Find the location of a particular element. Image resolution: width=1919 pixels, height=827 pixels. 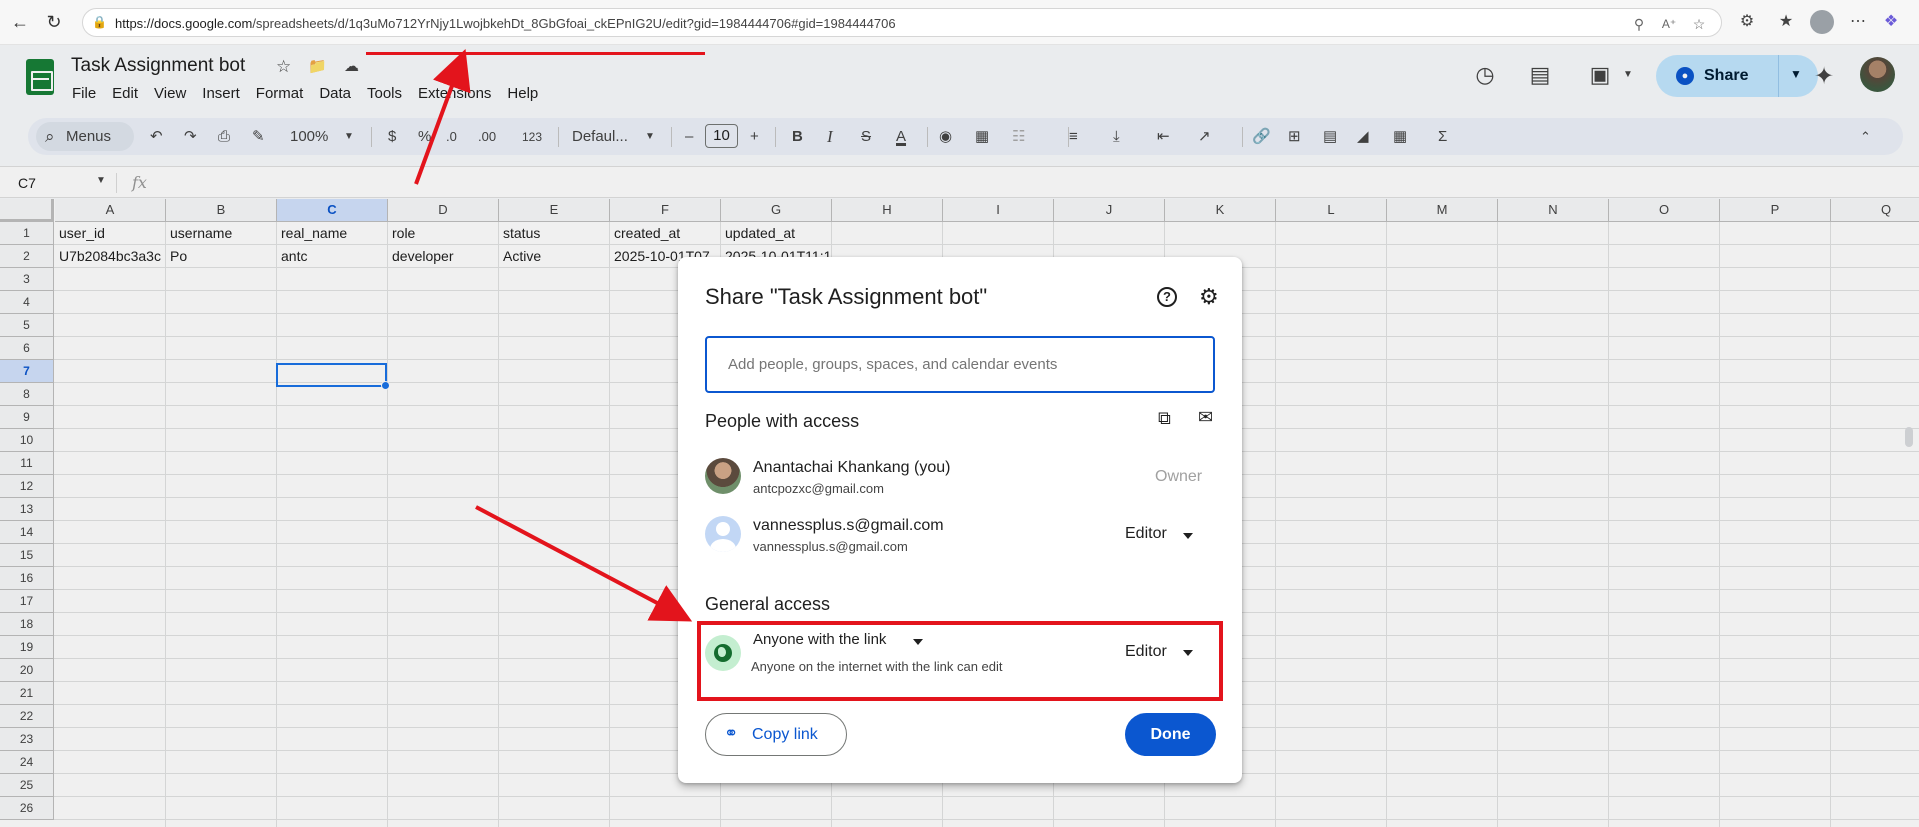

browser-profile-avatar is located at coordinates (1822, 22).